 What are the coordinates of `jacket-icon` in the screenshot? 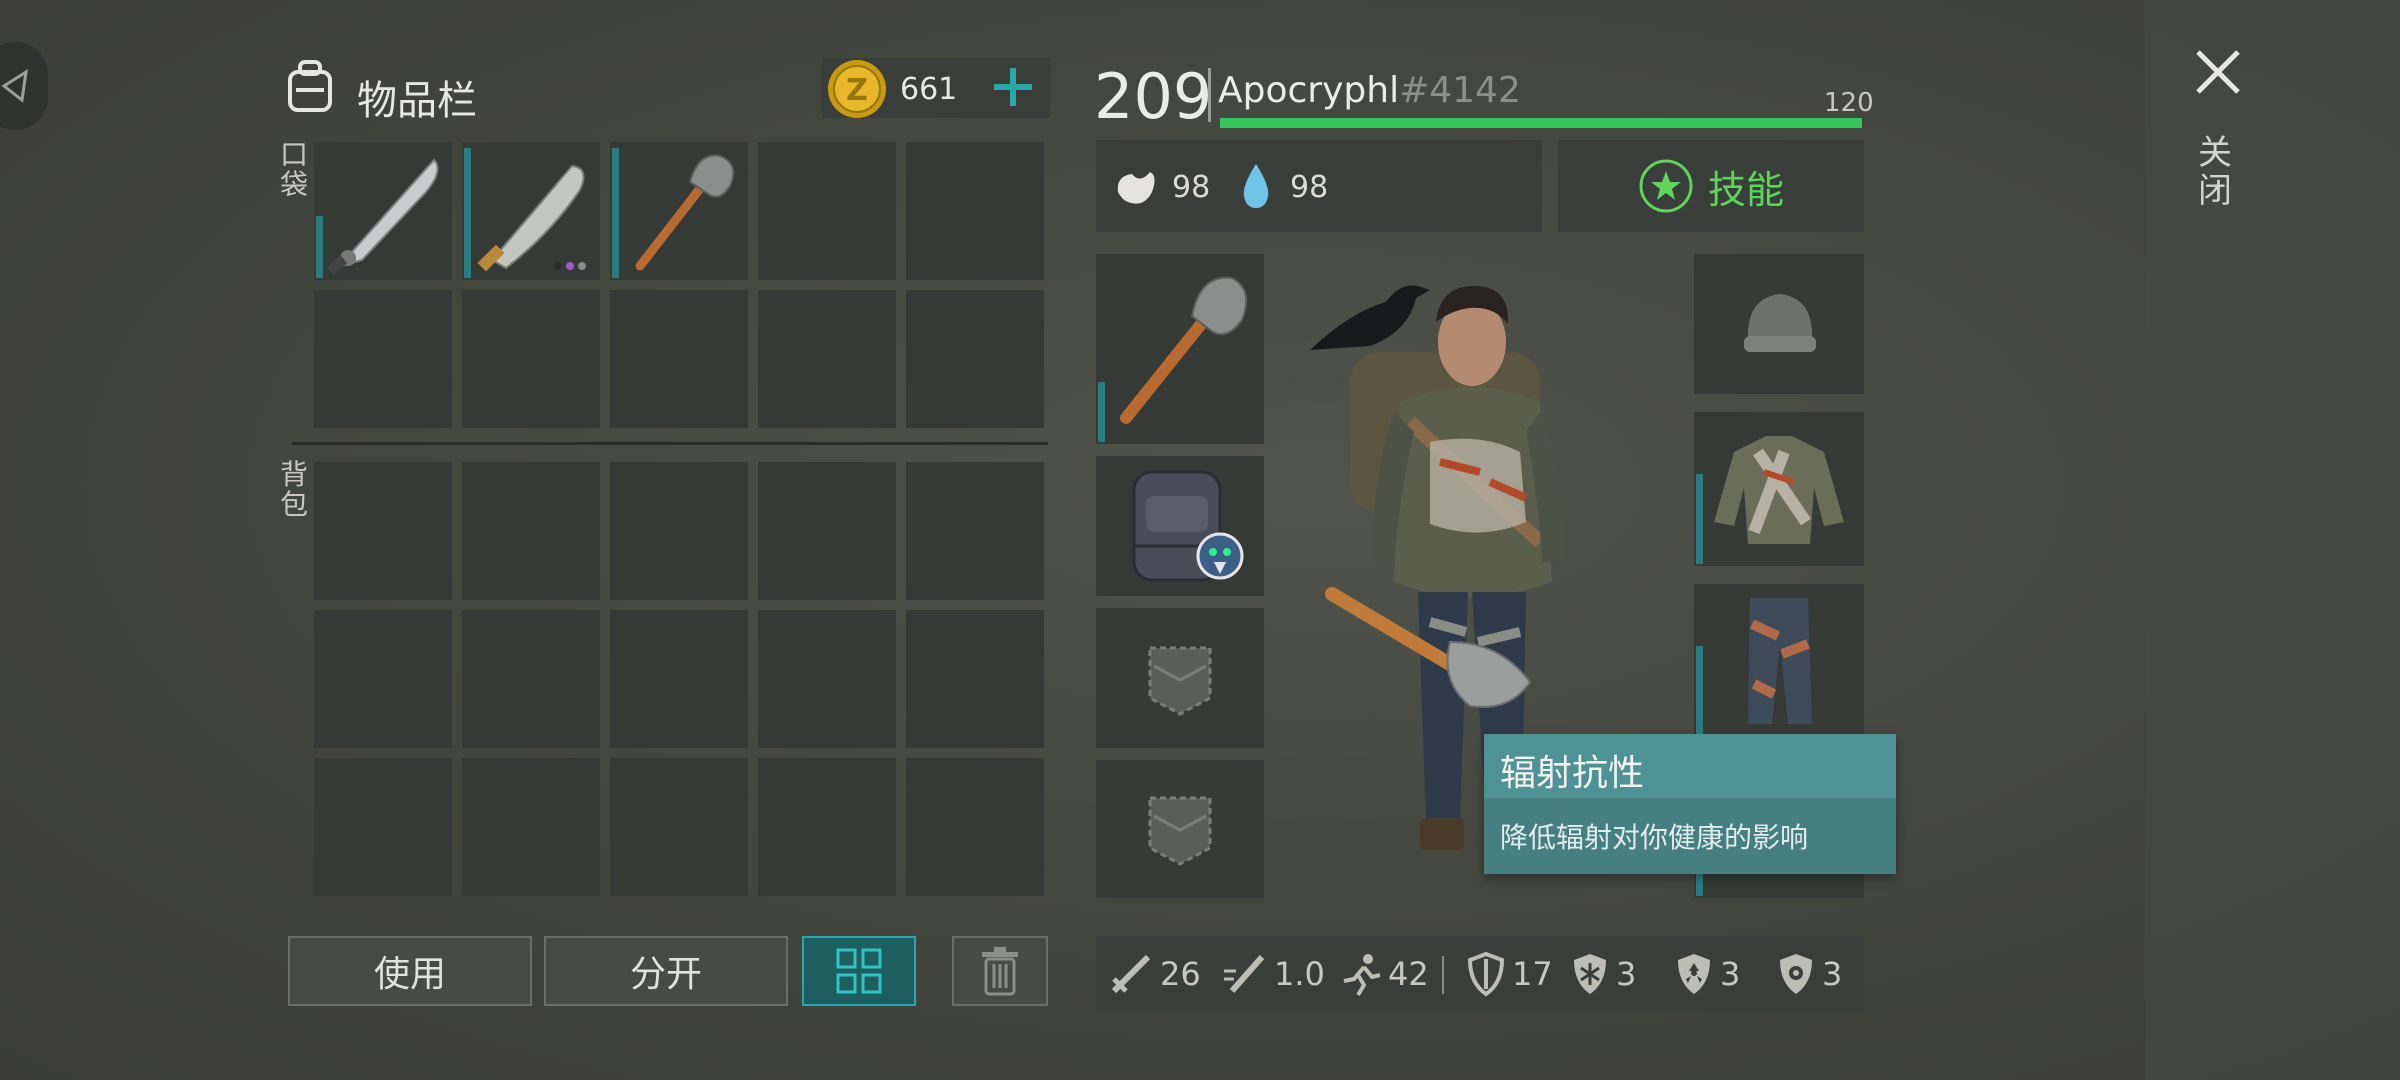 It's located at (1779, 490).